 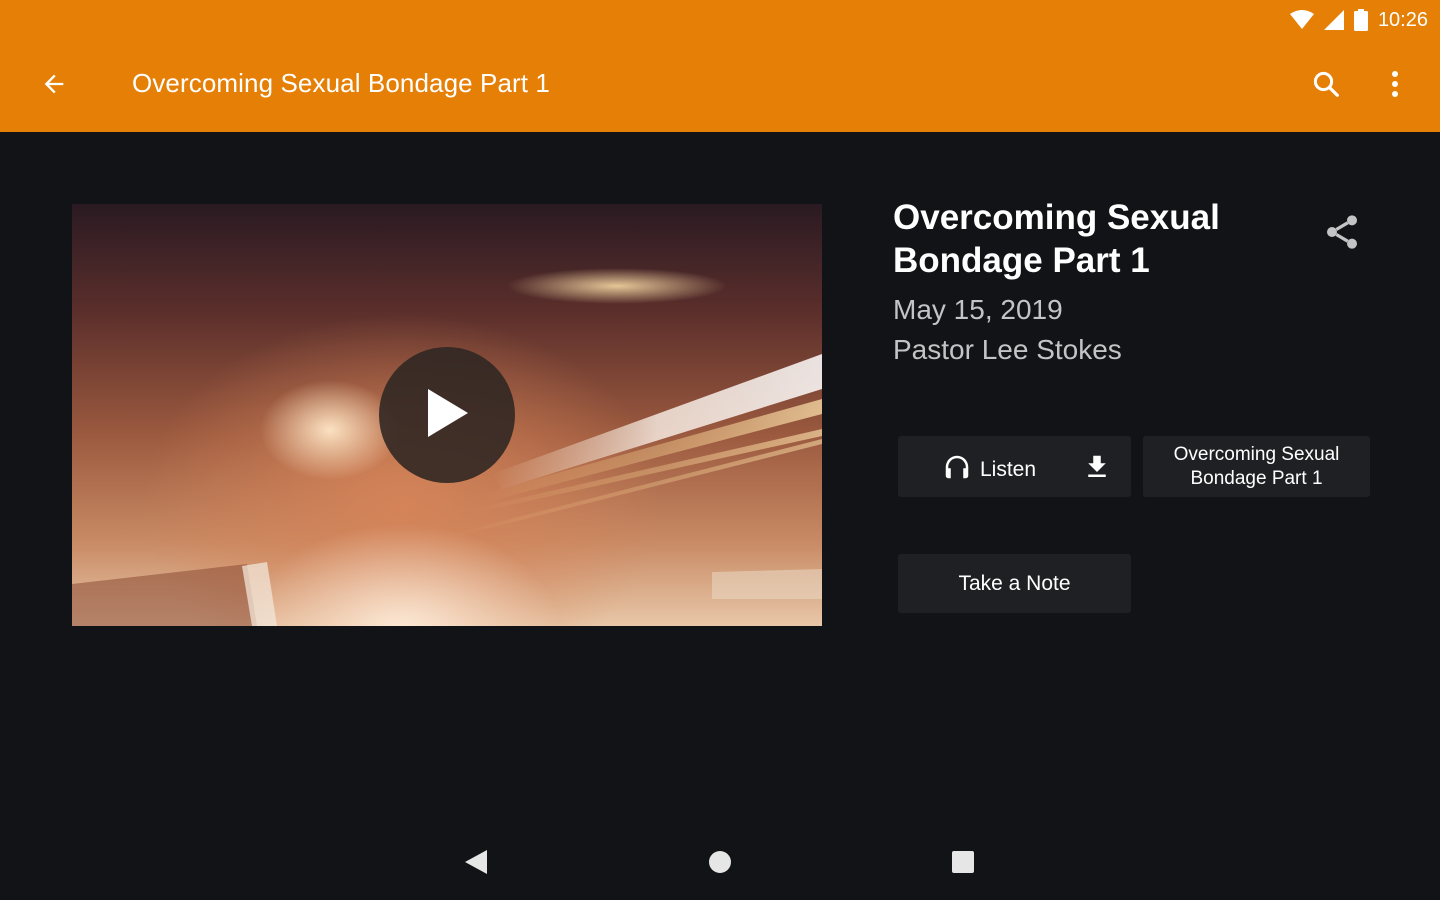 I want to click on play-icon, so click(x=447, y=415).